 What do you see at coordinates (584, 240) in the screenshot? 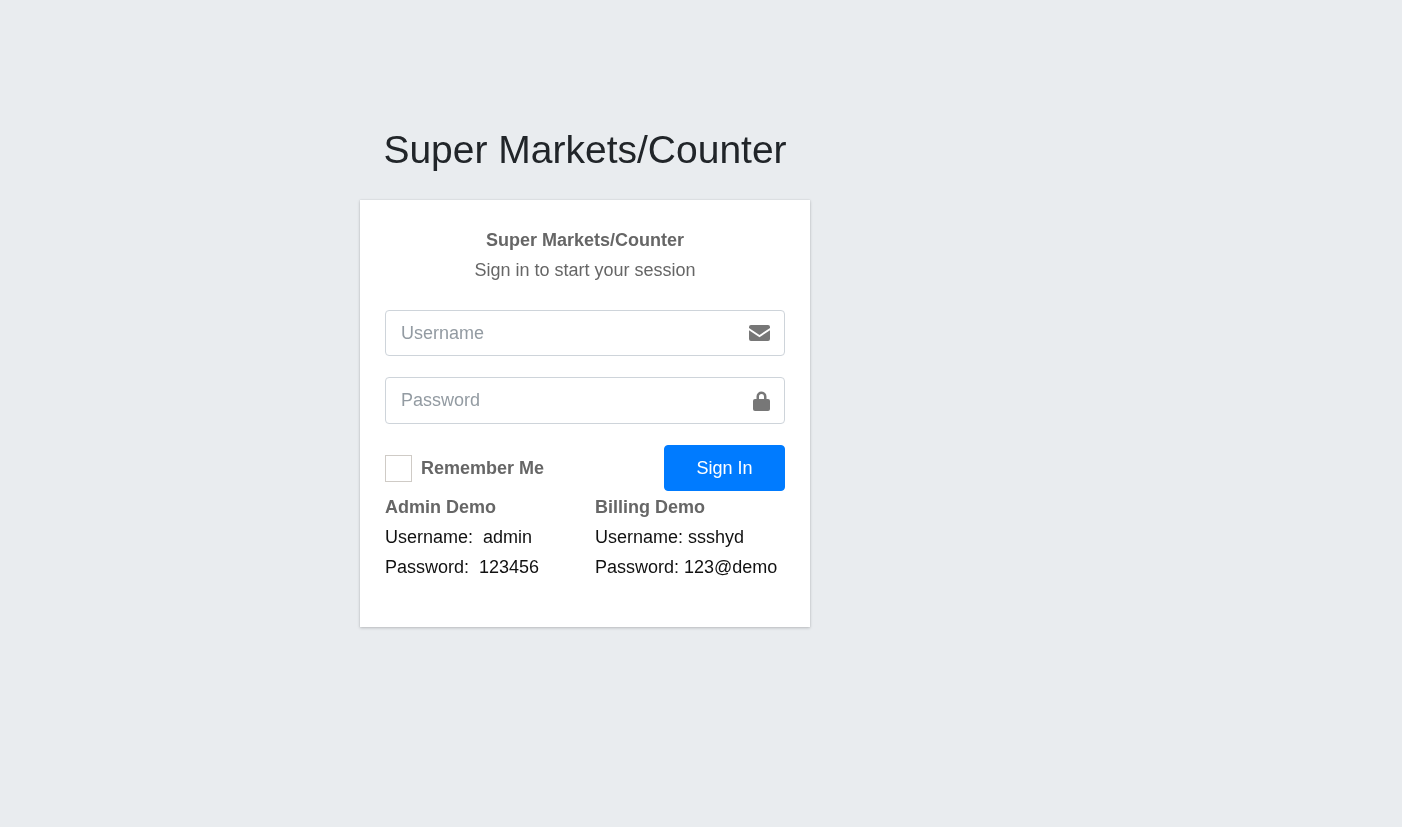
I see `card-heading: Super Markets/Counter` at bounding box center [584, 240].